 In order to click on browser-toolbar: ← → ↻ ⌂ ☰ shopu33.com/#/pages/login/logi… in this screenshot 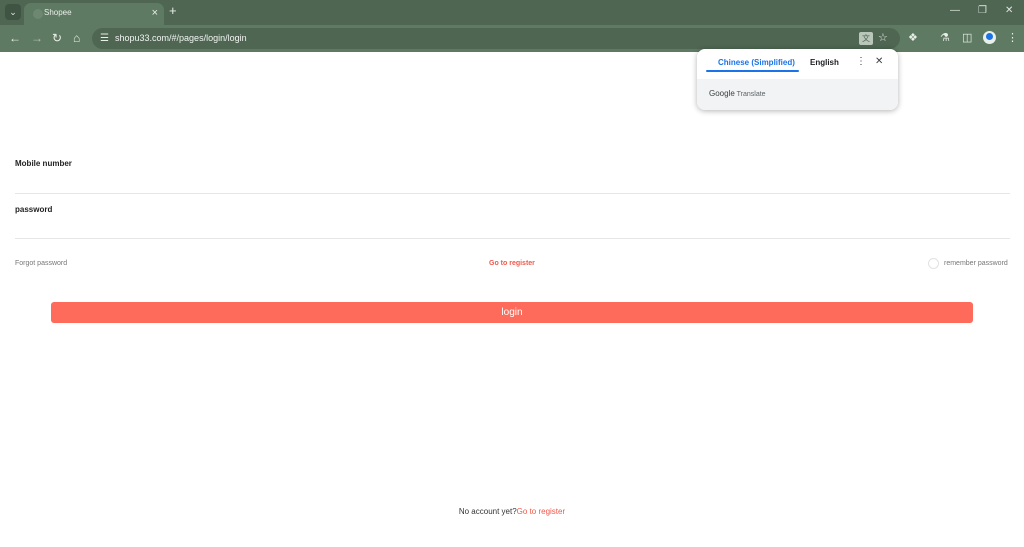, I will do `click(512, 38)`.